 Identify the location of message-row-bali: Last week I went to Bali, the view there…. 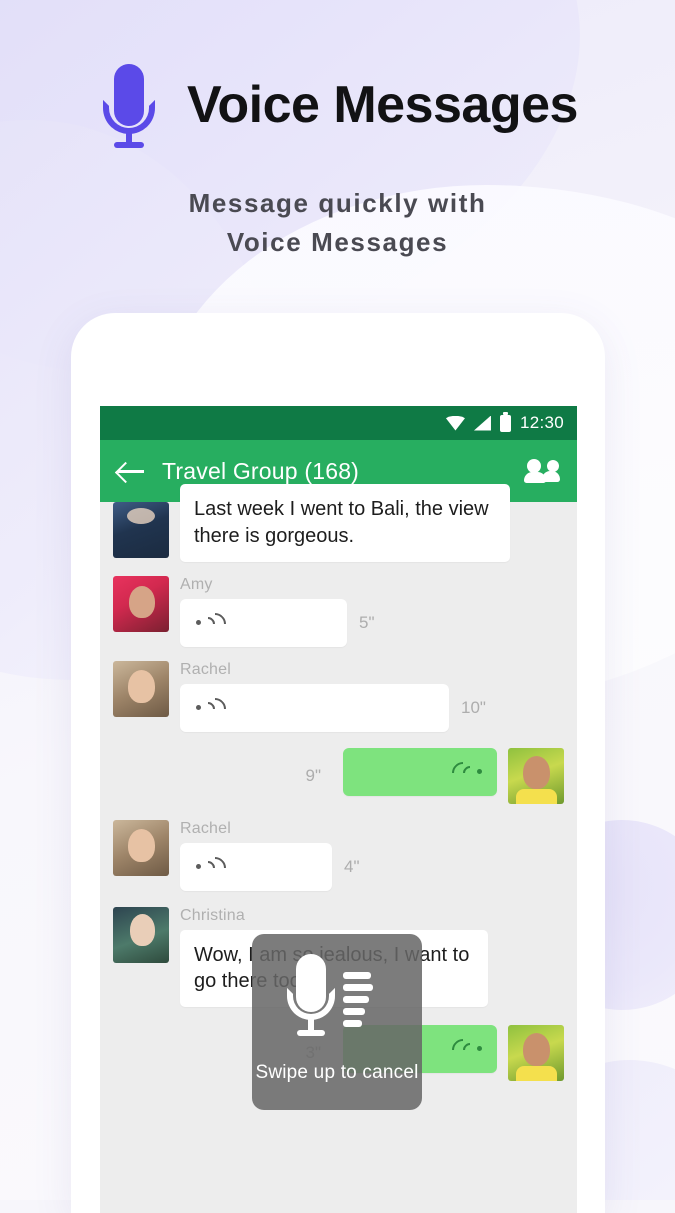
(338, 523).